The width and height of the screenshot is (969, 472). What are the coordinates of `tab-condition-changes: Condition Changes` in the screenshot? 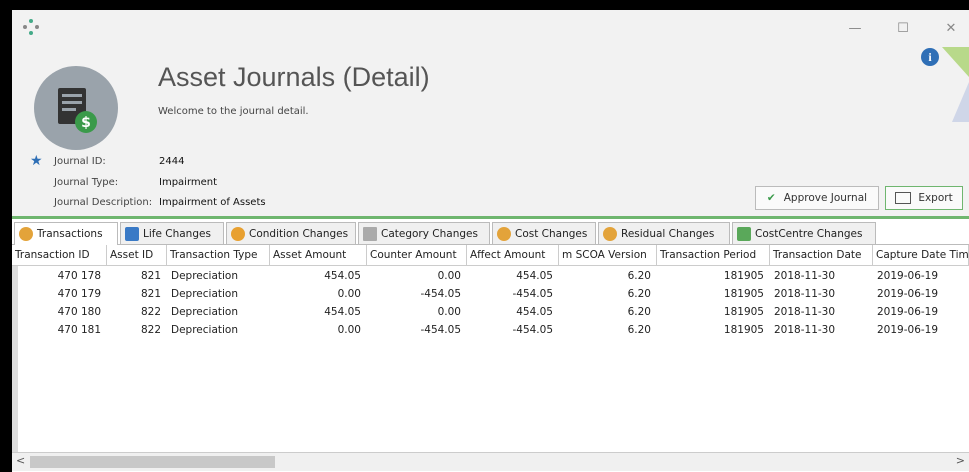 It's located at (291, 233).